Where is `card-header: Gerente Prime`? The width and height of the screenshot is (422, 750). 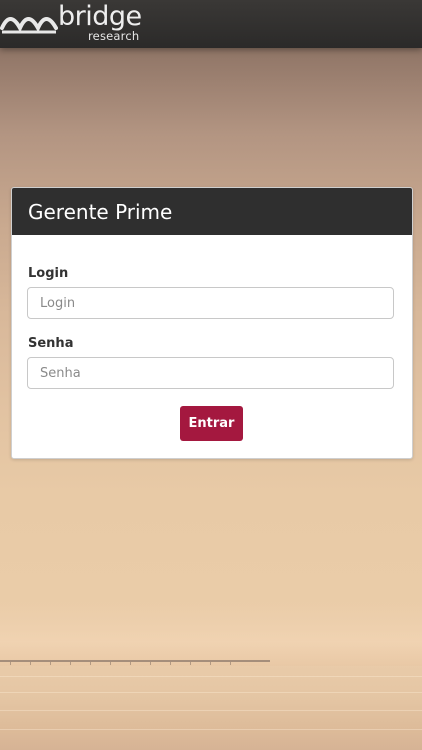 card-header: Gerente Prime is located at coordinates (212, 211).